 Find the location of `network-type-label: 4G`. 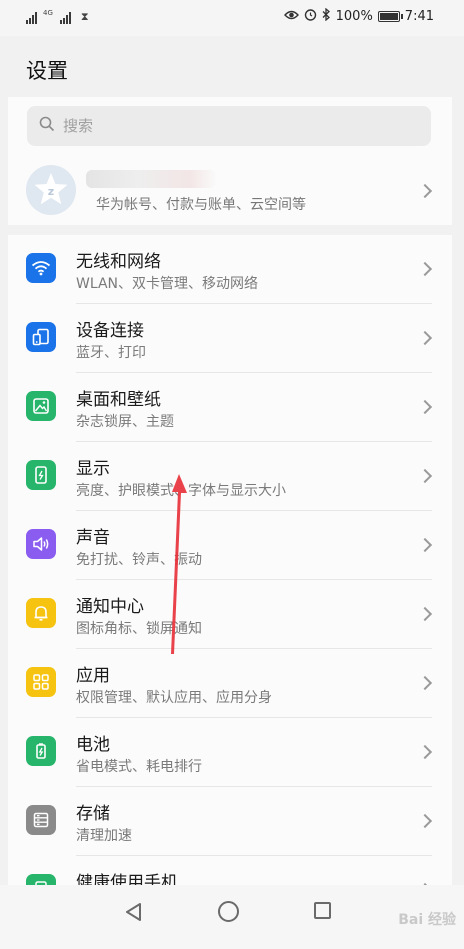

network-type-label: 4G is located at coordinates (48, 13).